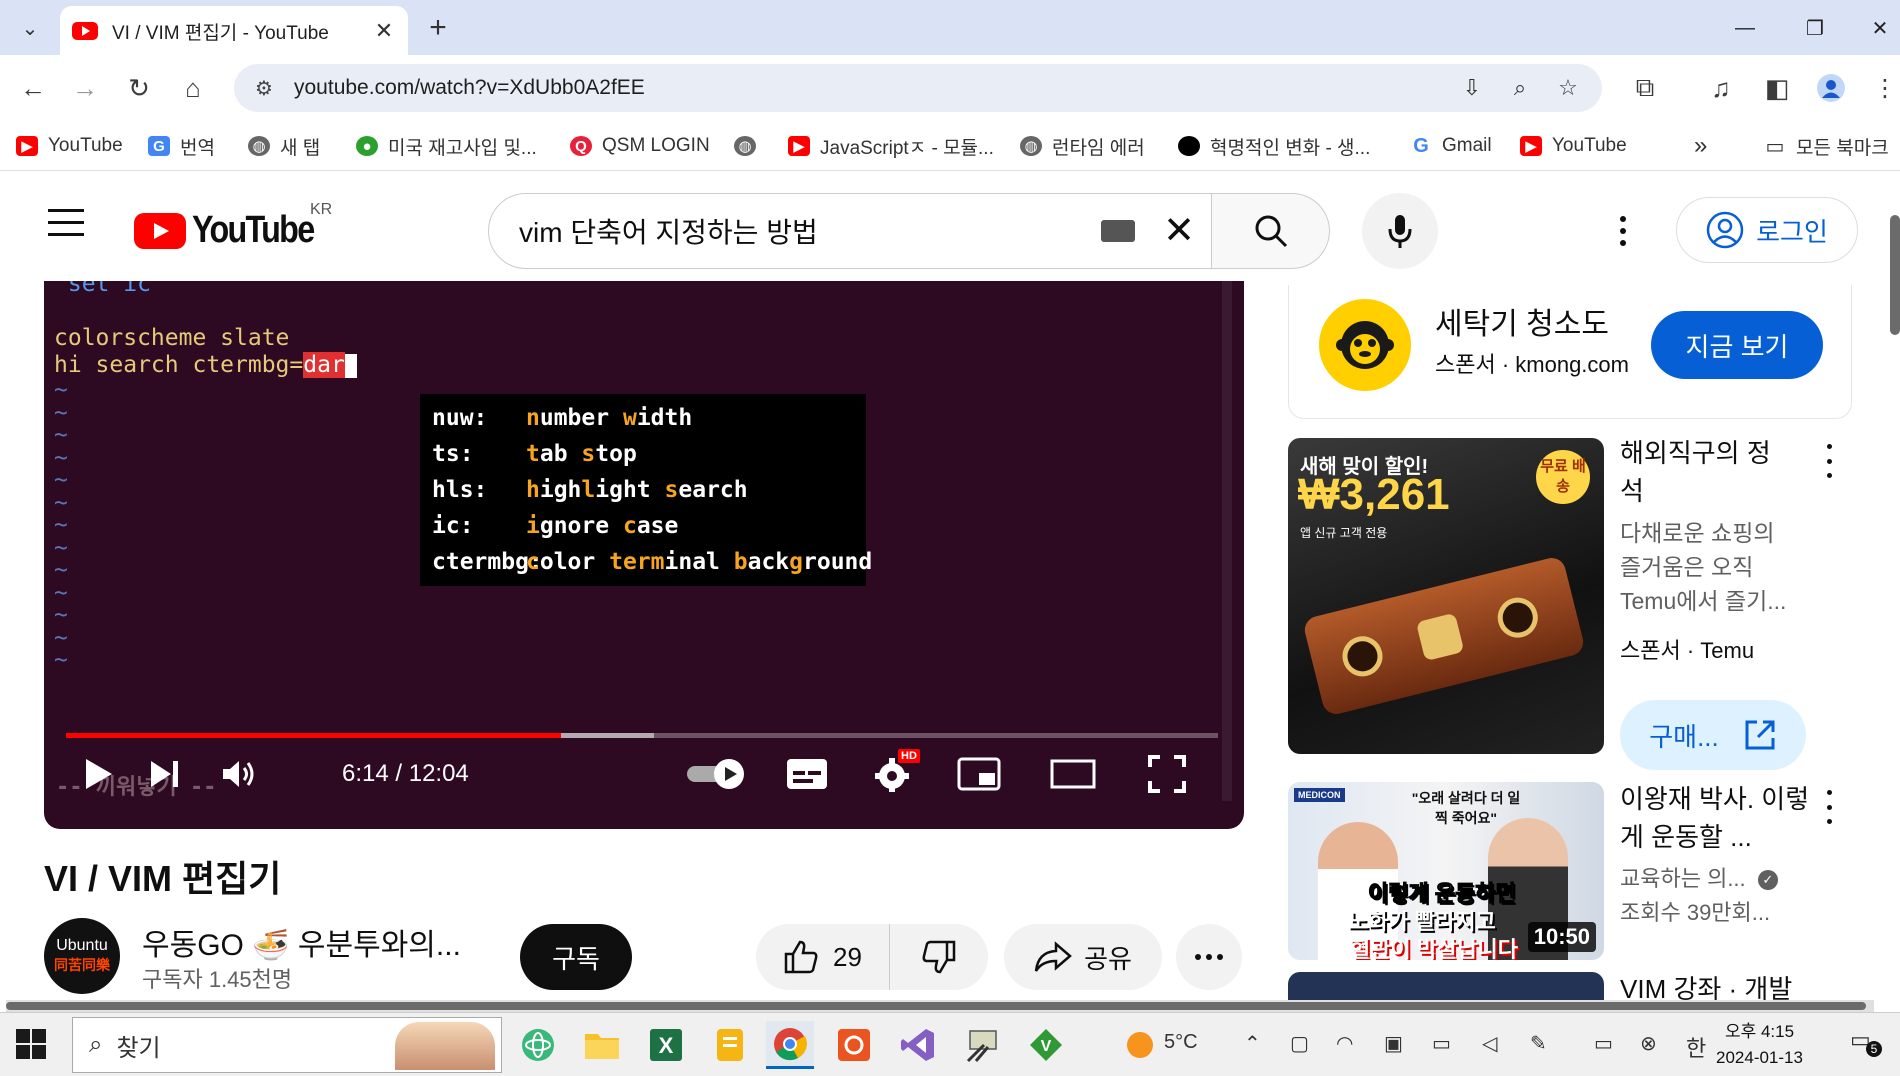  I want to click on all-bookmarks-button: ▭ 모든 북마크, so click(1826, 146).